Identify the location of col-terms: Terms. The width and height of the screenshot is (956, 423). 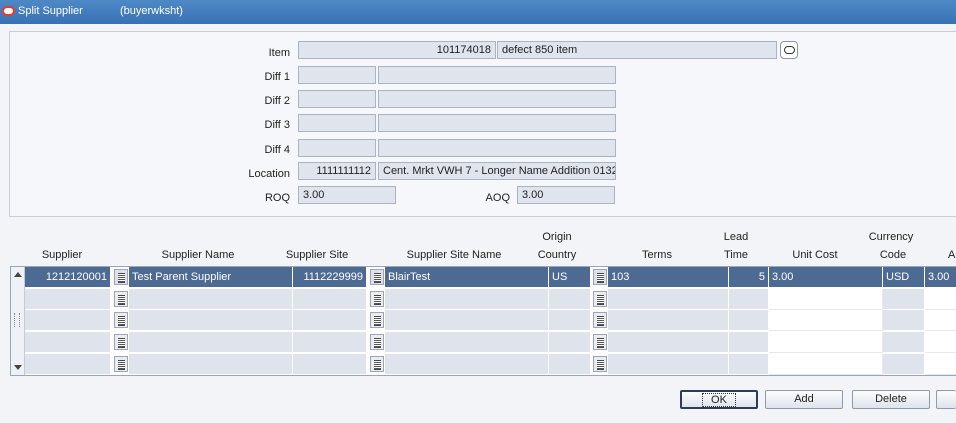
(657, 255).